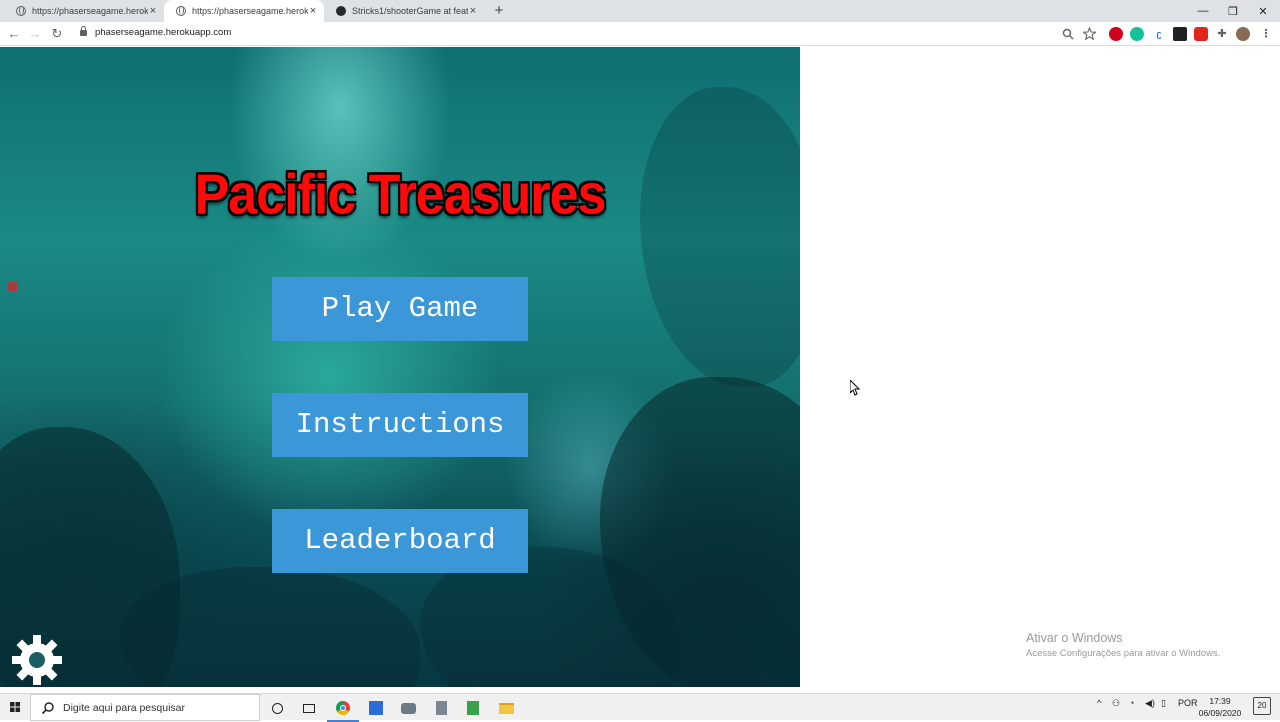  What do you see at coordinates (1074, 638) in the screenshot?
I see `watermark-title: Ativar o Windows` at bounding box center [1074, 638].